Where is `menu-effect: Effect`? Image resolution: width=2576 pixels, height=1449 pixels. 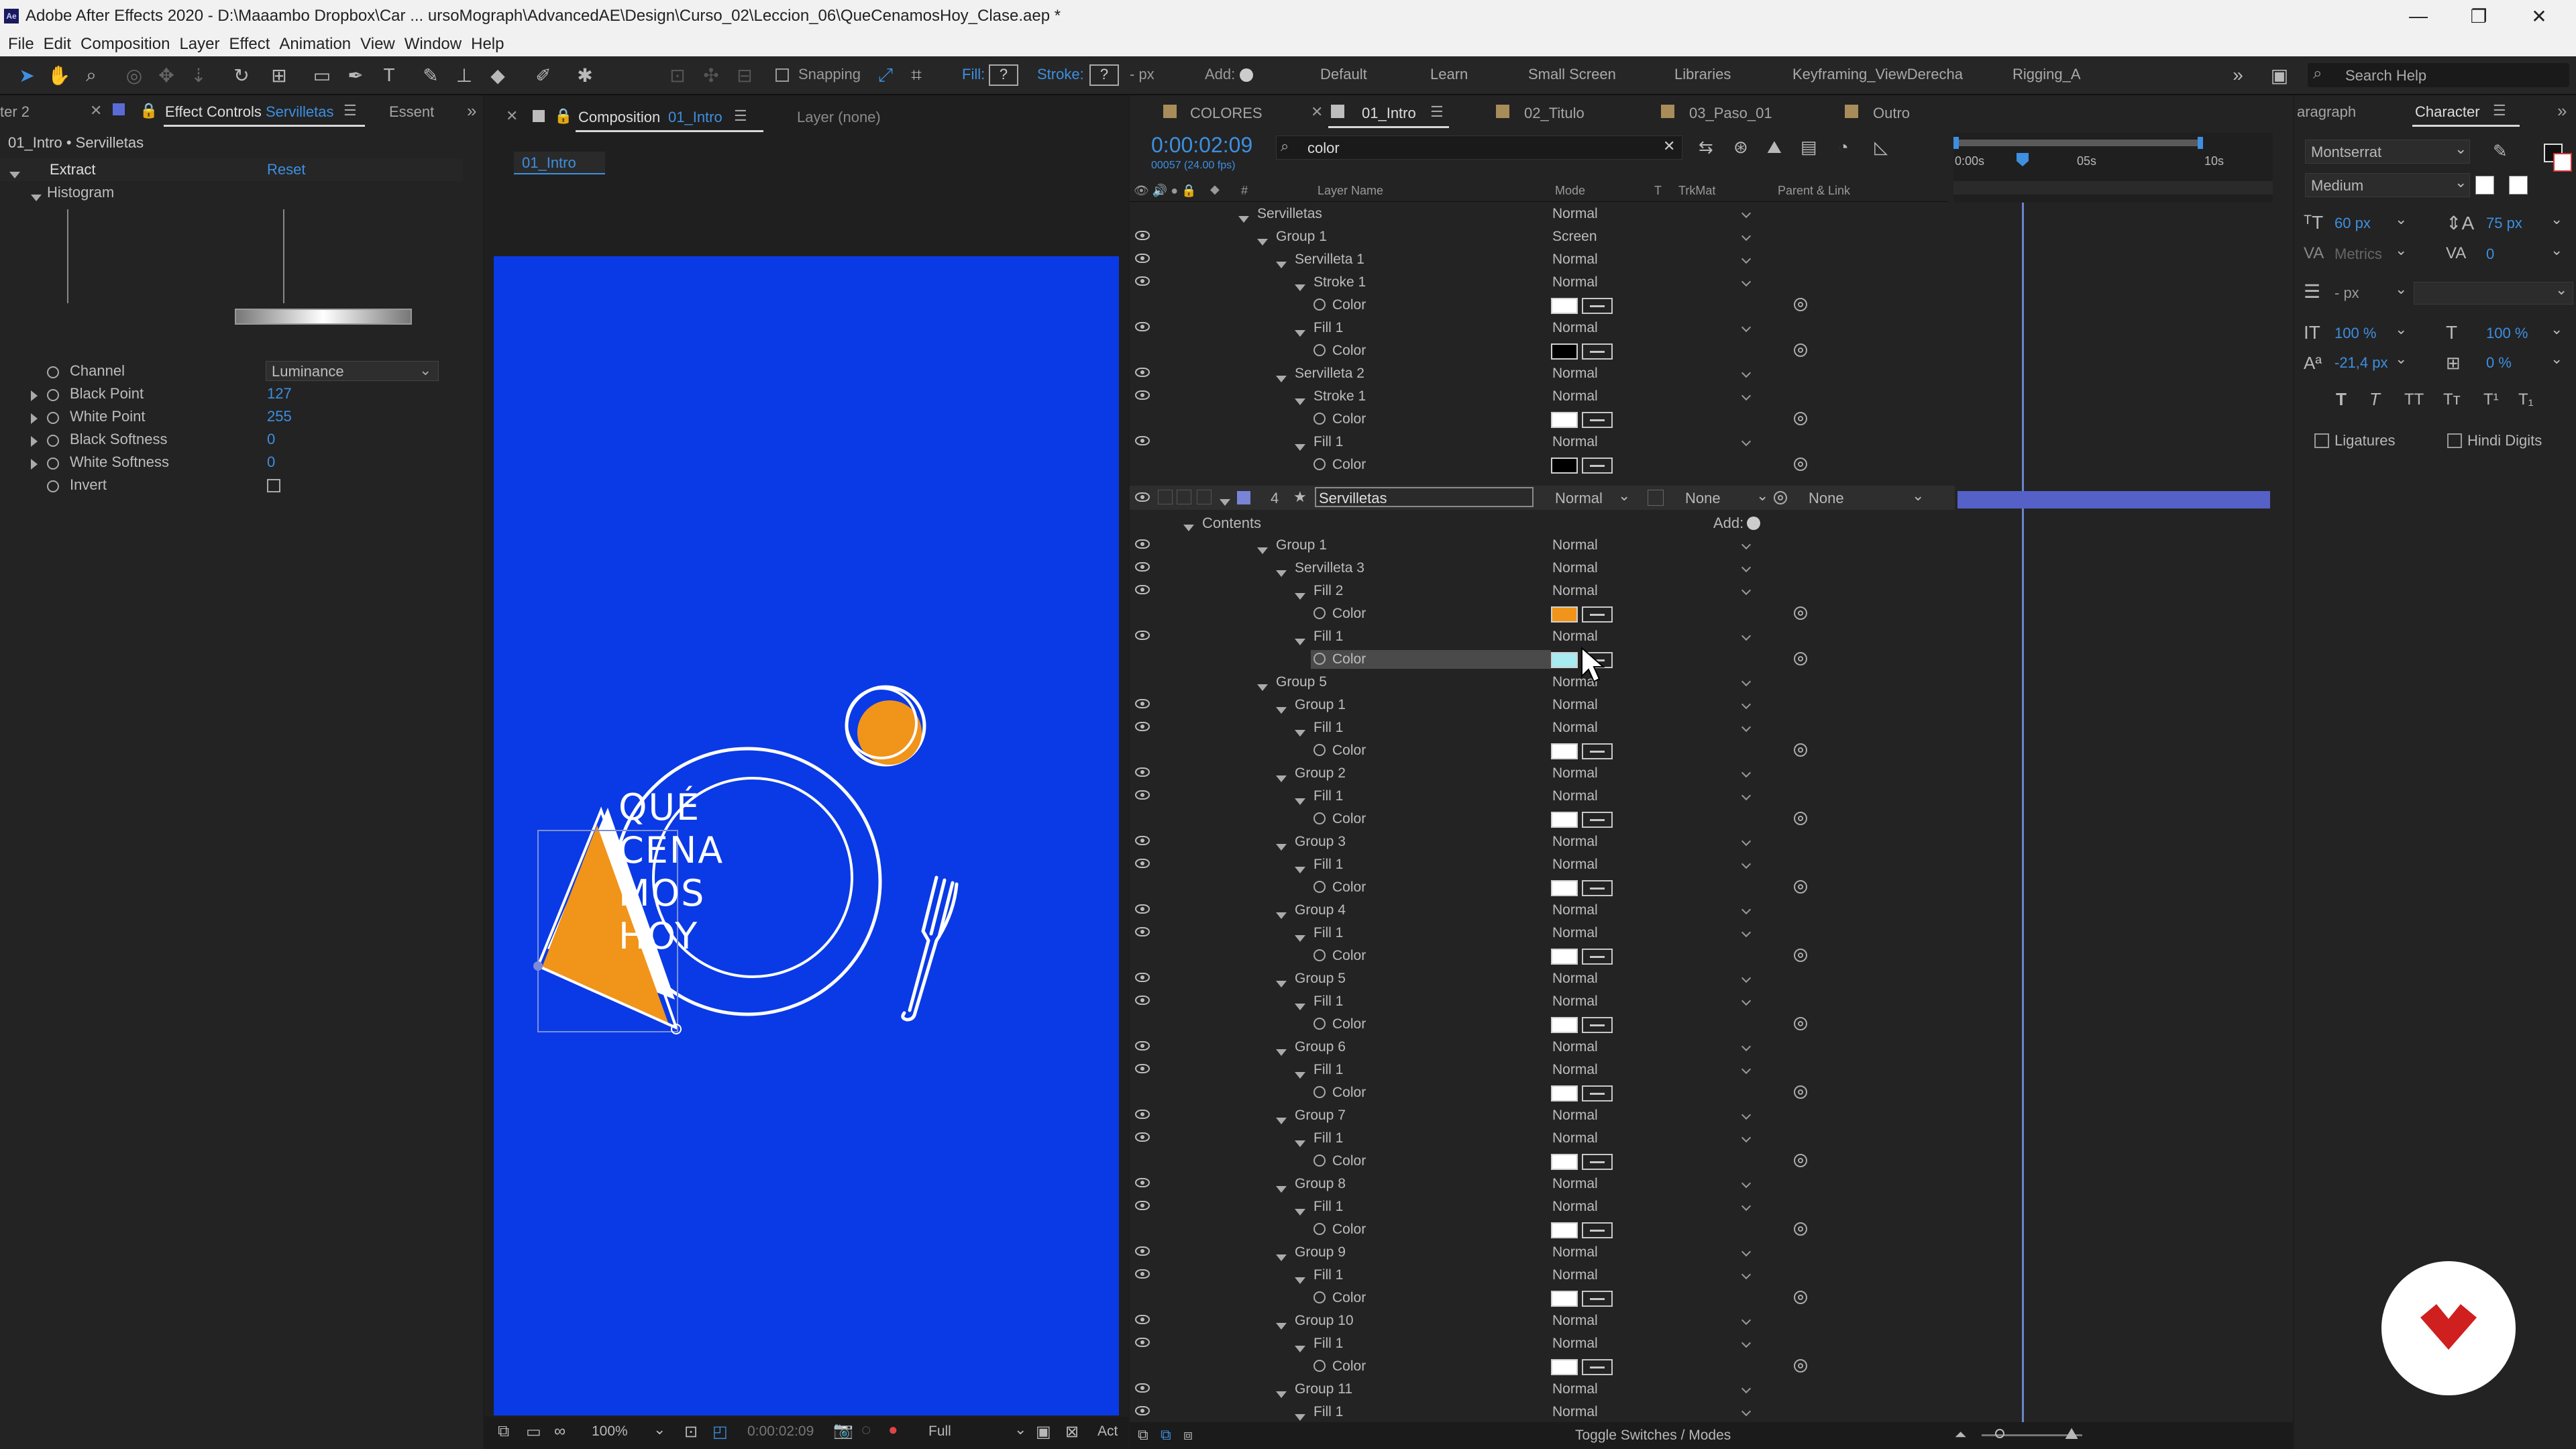 menu-effect: Effect is located at coordinates (249, 44).